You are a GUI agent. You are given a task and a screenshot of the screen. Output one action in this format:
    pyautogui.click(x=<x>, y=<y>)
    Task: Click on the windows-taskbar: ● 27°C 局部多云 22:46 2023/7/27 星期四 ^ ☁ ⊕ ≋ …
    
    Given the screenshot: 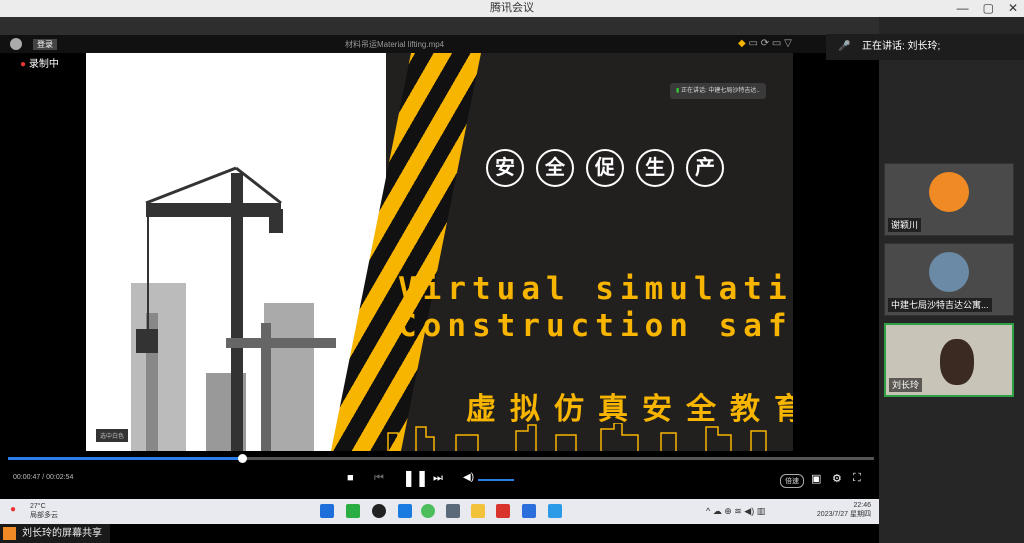 What is the action you would take?
    pyautogui.click(x=439, y=511)
    